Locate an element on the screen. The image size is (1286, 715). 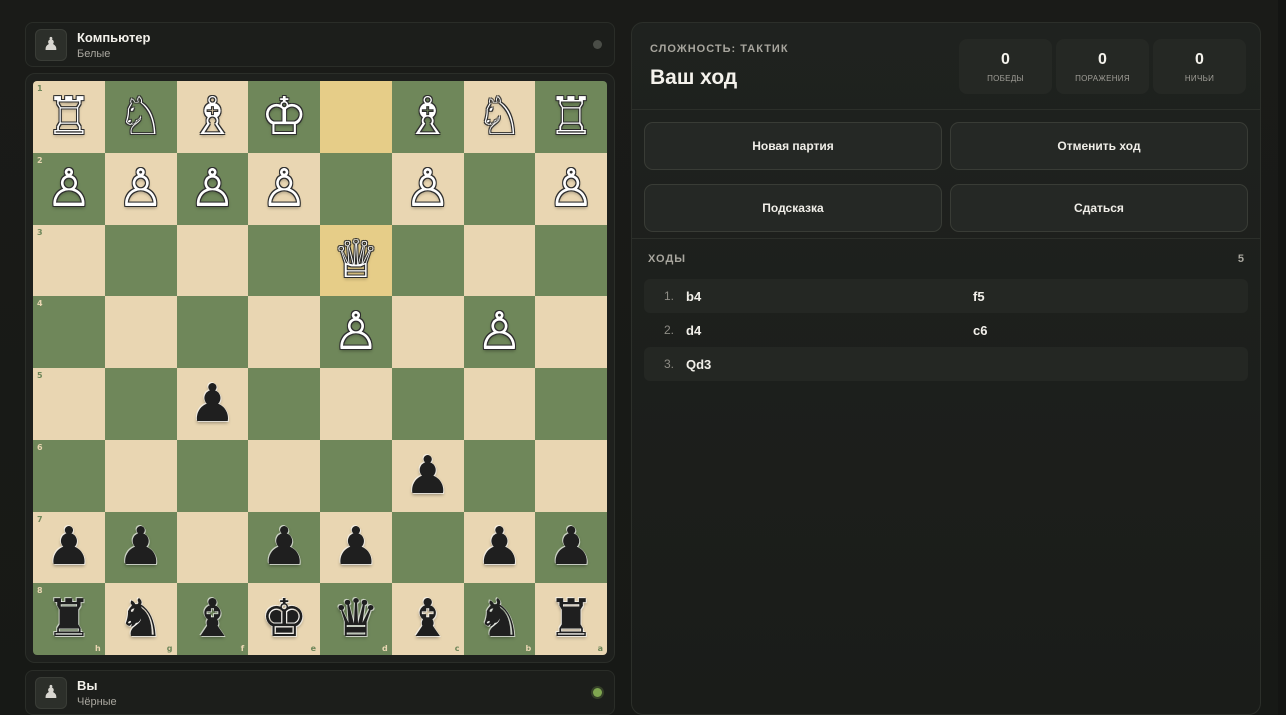
undo-move-button: Отменить ход is located at coordinates (1099, 146).